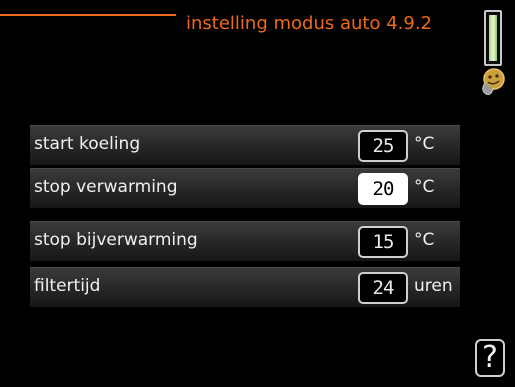 The height and width of the screenshot is (387, 515). Describe the element at coordinates (88, 15) in the screenshot. I see `title-line` at that location.